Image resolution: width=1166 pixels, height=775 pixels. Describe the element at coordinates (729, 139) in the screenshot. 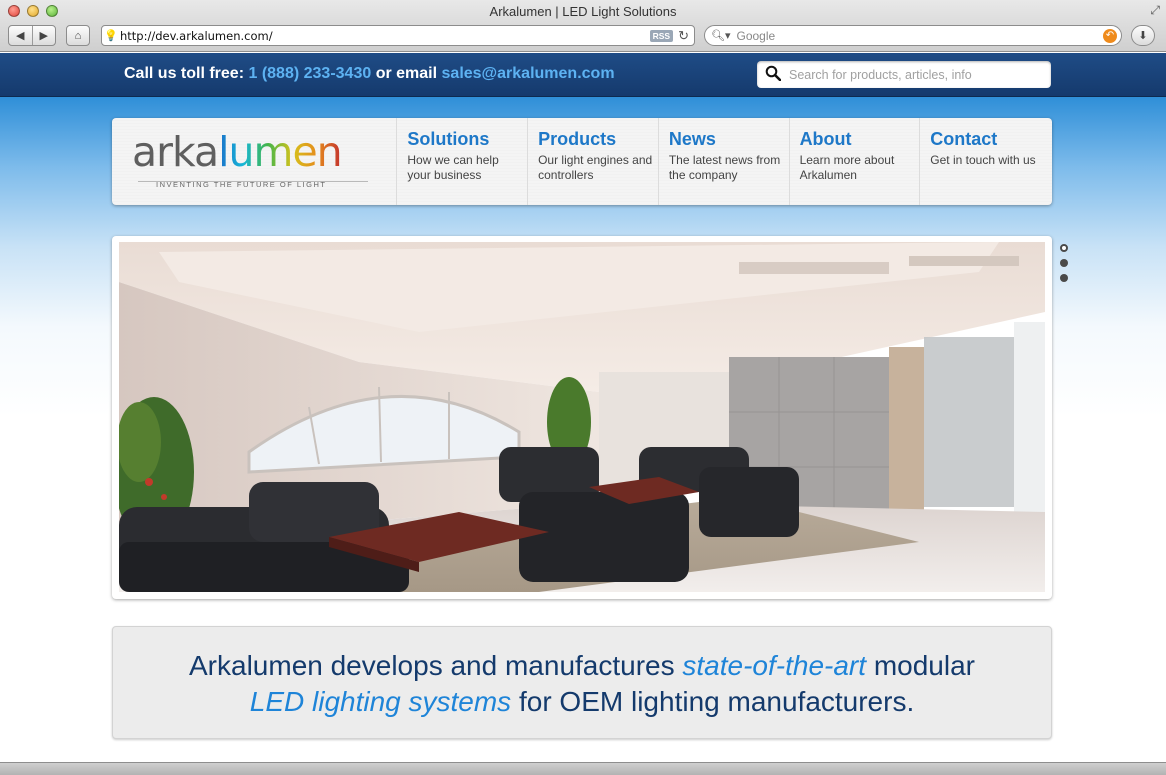

I see `nav-title: News` at that location.